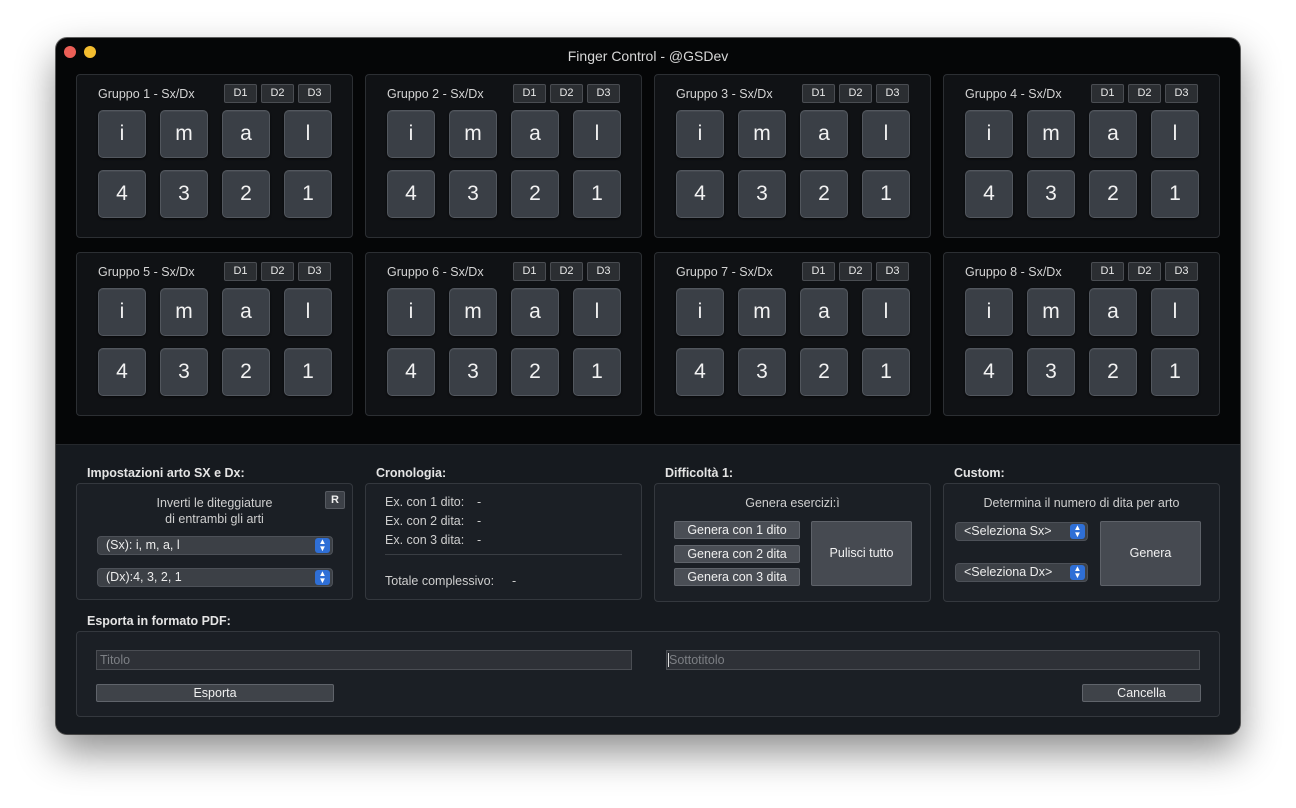 This screenshot has height=808, width=1296. Describe the element at coordinates (122, 372) in the screenshot. I see `group-5-finger-button: 4` at that location.